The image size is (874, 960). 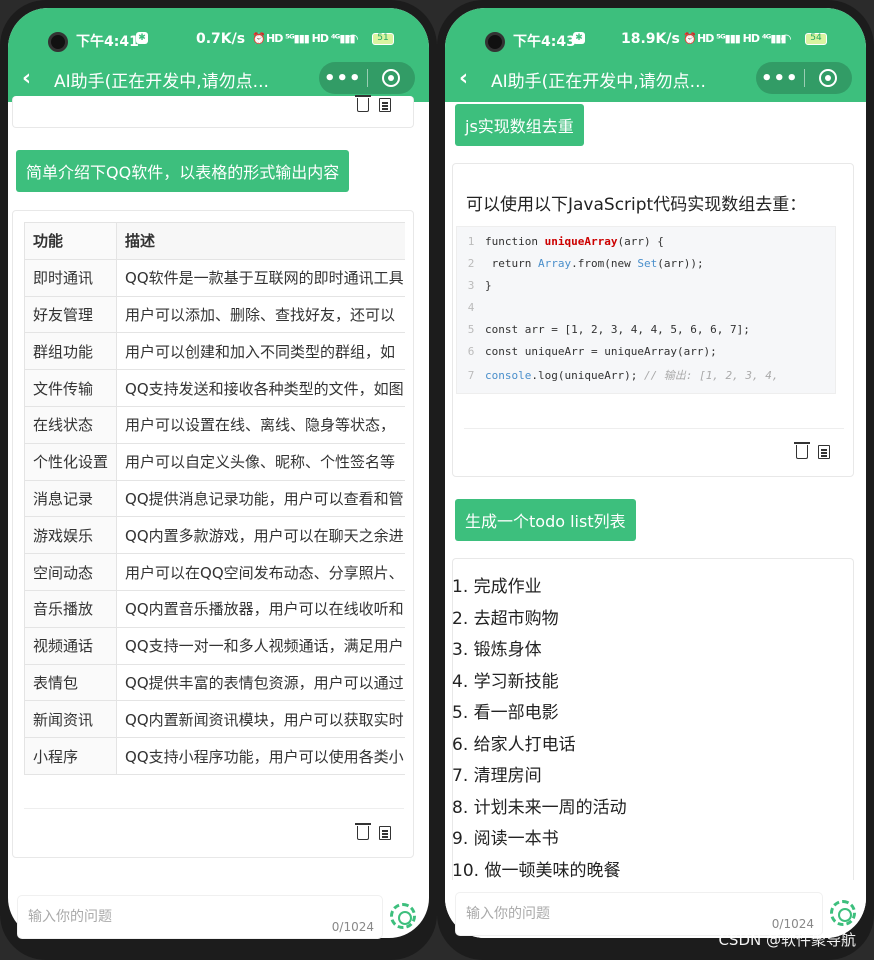 I want to click on table-cell-description: QQ软件是一款基于互联网的即时通讯工具, so click(x=260, y=277).